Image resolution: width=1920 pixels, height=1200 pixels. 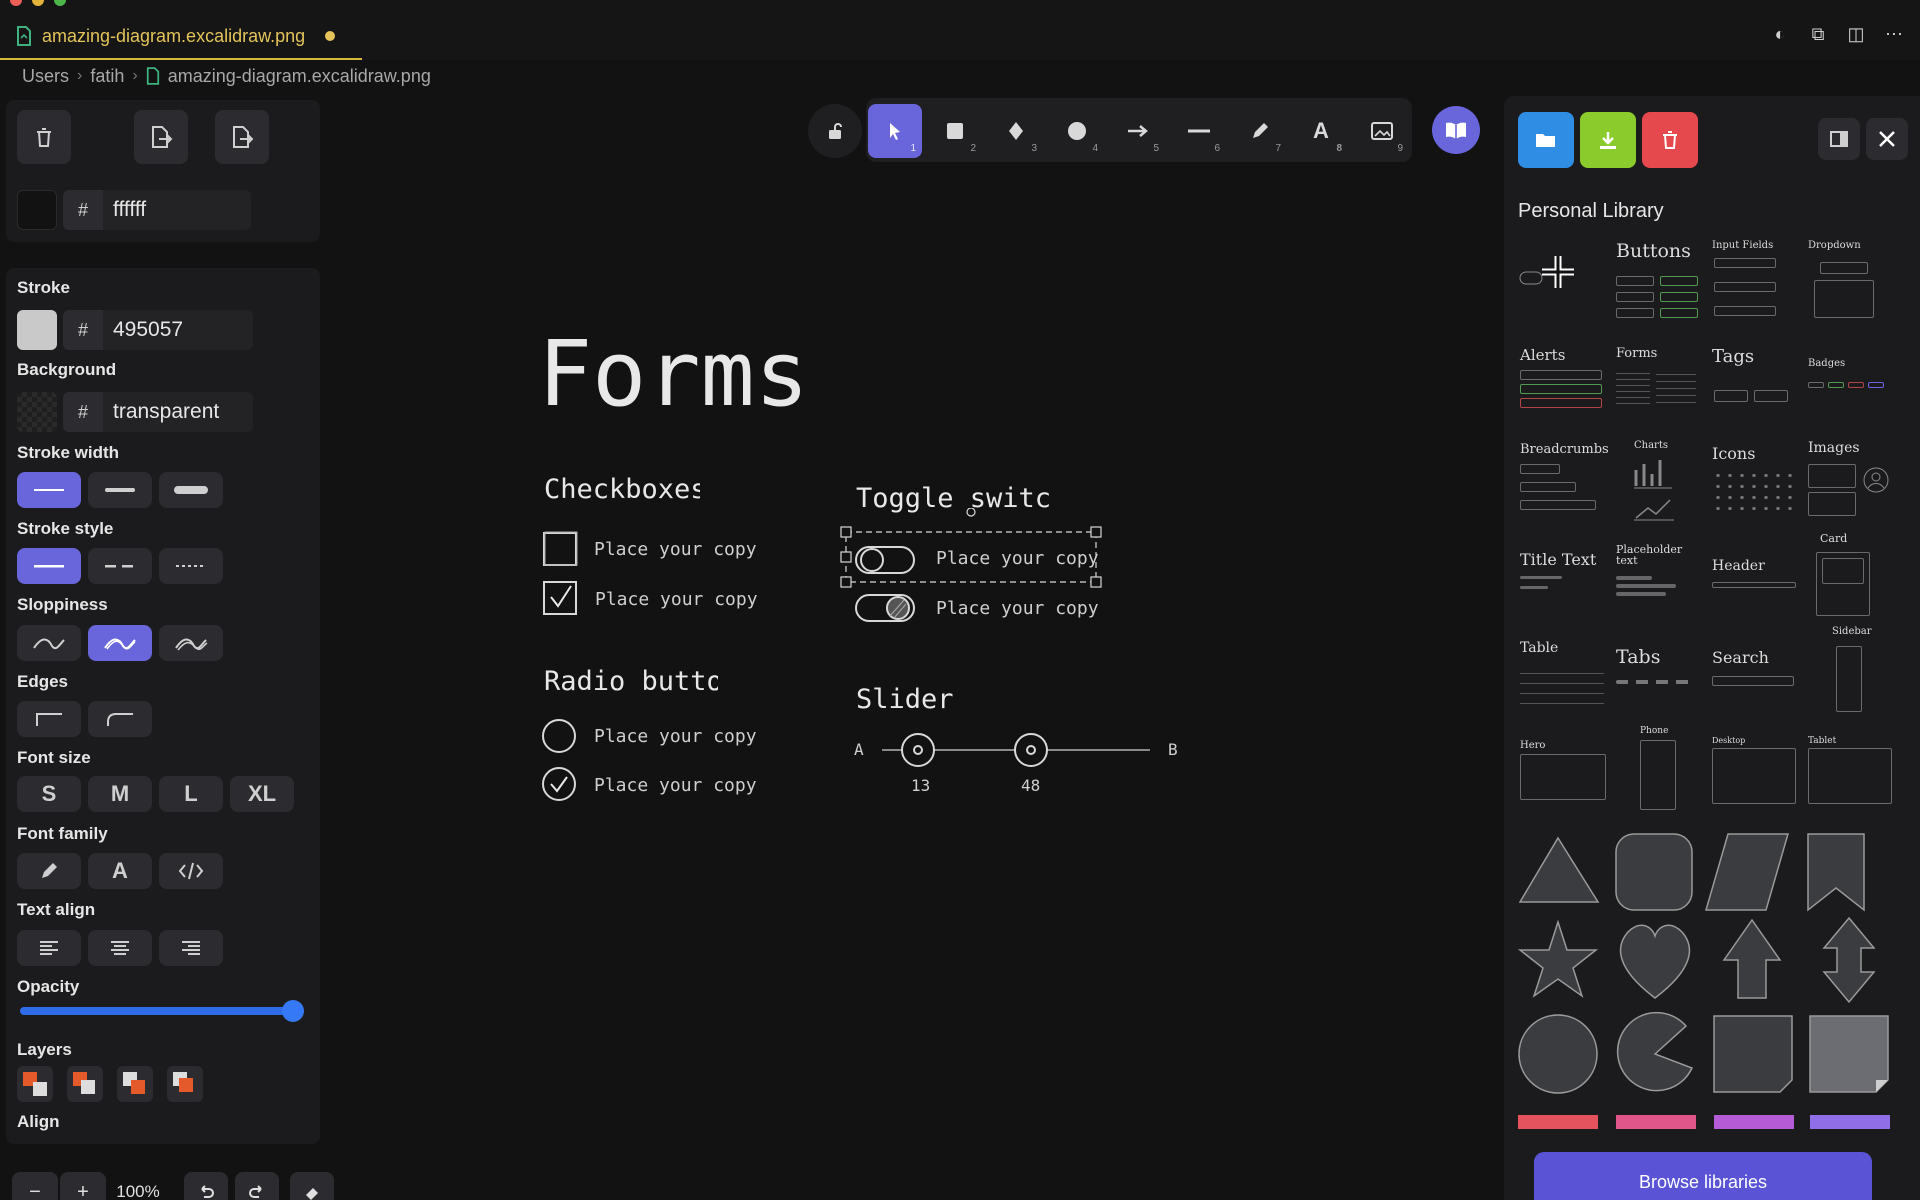 I want to click on library-item-tablet: Tablet, so click(x=1849, y=779).